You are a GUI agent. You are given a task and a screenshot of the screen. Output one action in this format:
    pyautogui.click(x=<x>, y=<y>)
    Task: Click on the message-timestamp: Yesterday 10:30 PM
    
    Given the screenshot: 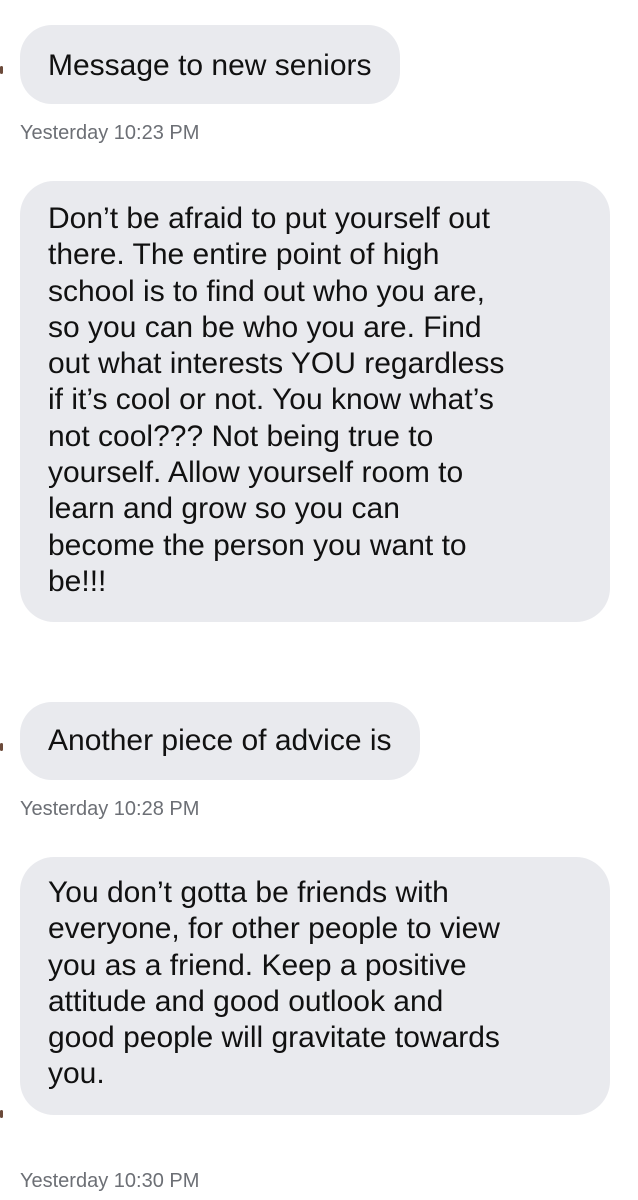 What is the action you would take?
    pyautogui.click(x=110, y=1181)
    